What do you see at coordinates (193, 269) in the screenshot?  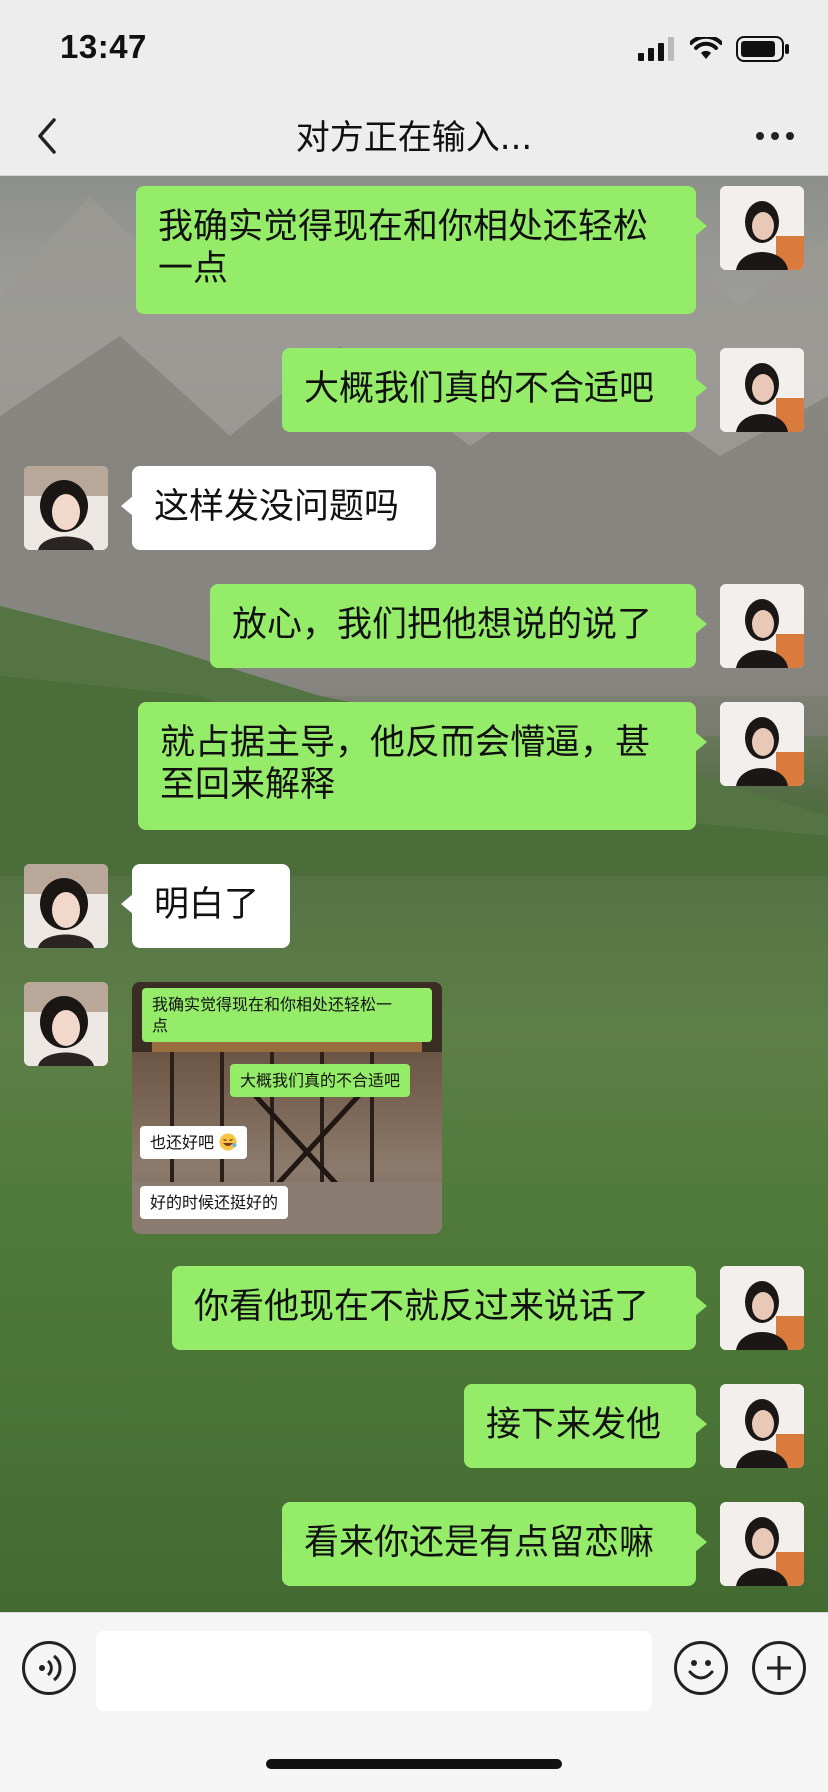 I see `message-text-line: 一点` at bounding box center [193, 269].